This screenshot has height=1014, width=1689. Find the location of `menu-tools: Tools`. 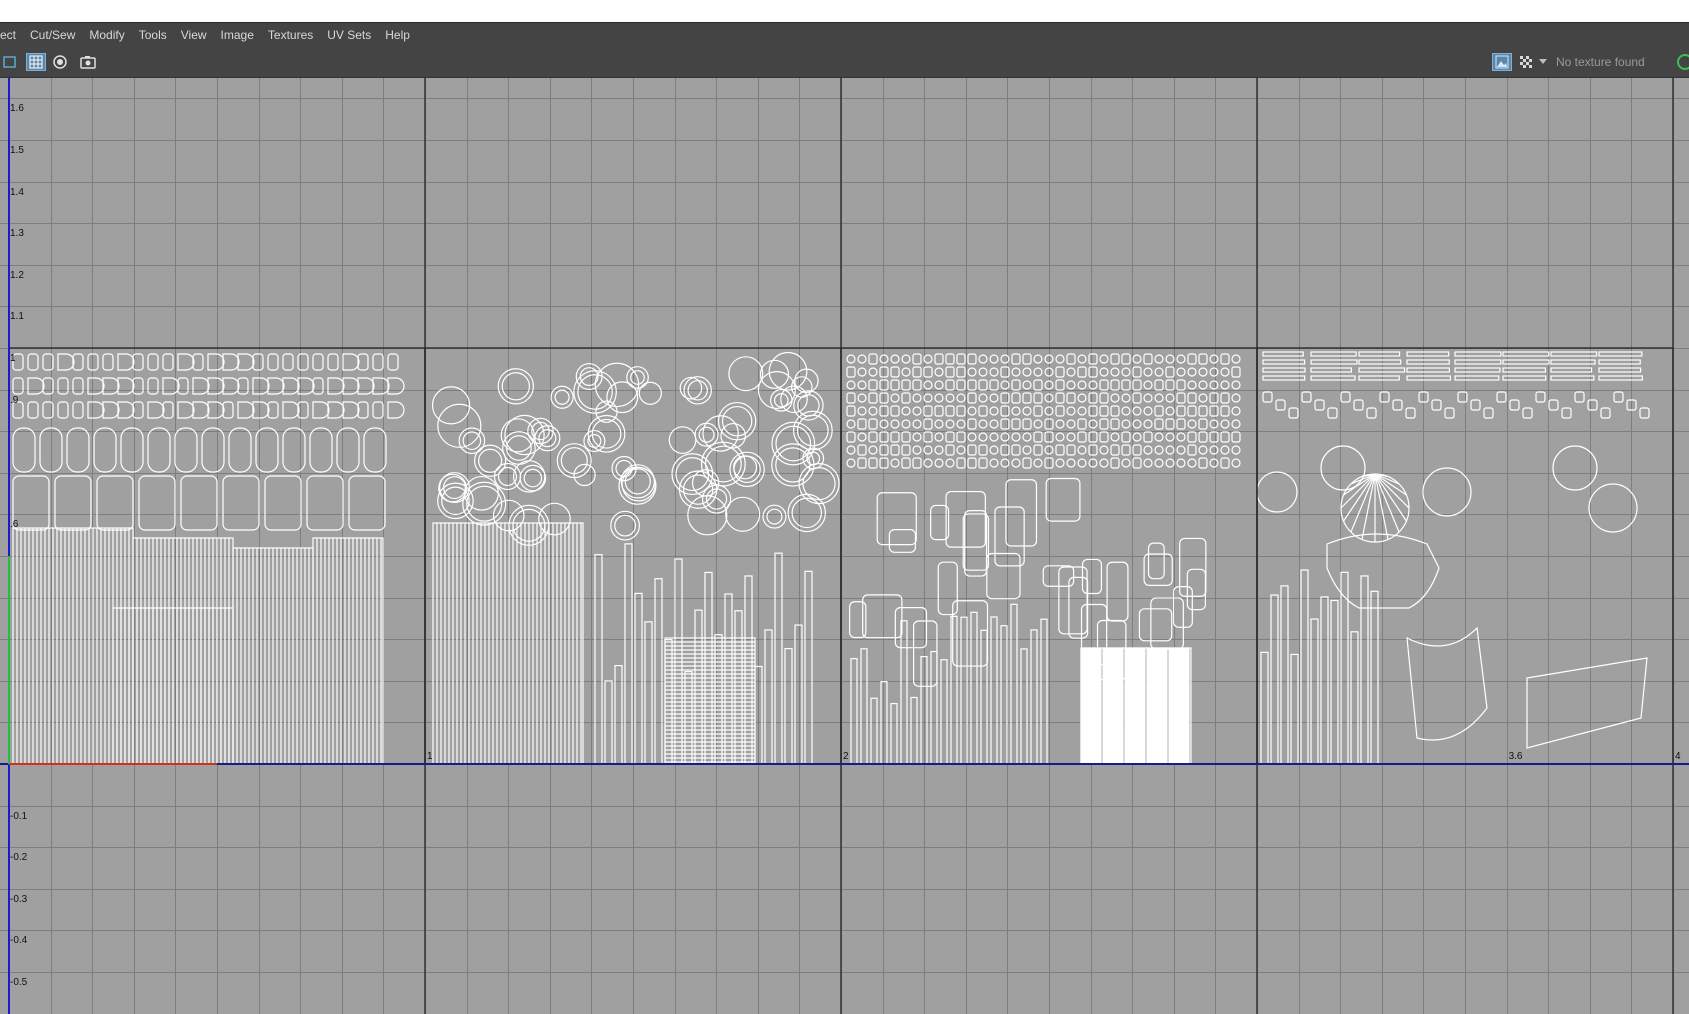

menu-tools: Tools is located at coordinates (153, 35).